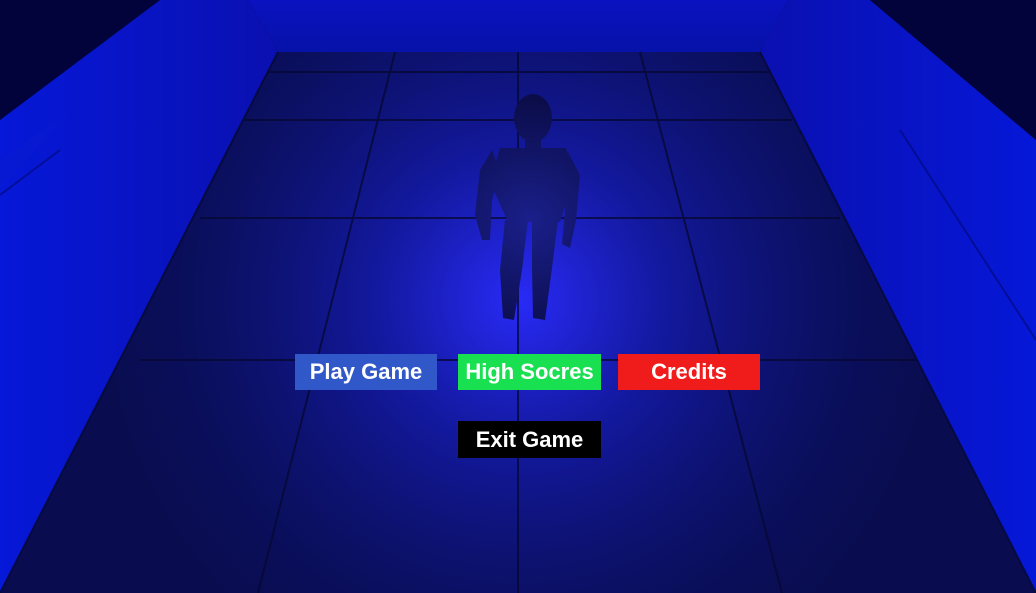 Image resolution: width=1036 pixels, height=593 pixels. I want to click on high-scores-button: High Socres, so click(529, 372).